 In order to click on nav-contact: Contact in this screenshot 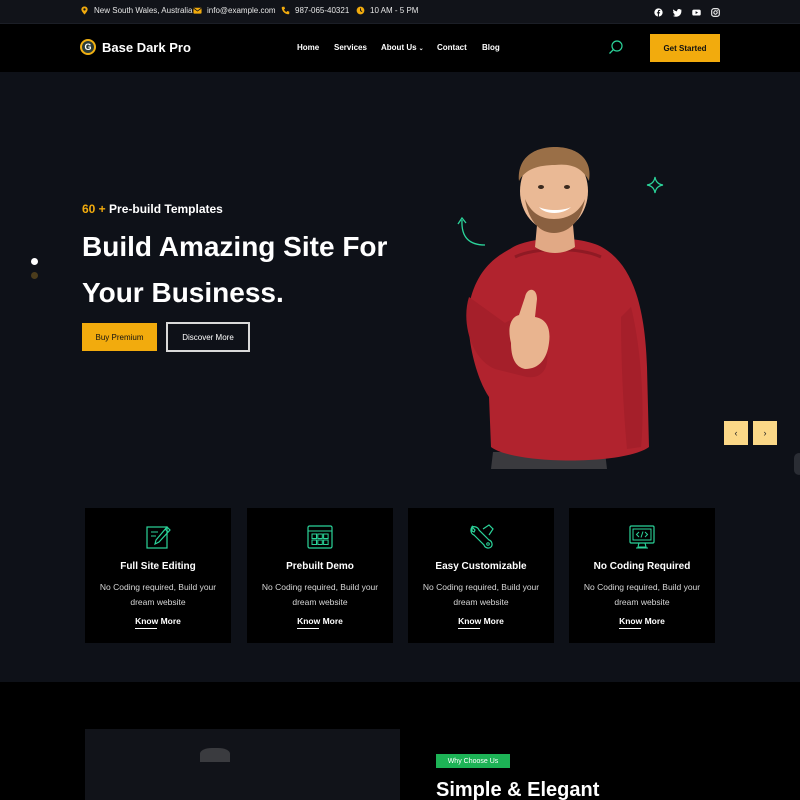, I will do `click(452, 47)`.